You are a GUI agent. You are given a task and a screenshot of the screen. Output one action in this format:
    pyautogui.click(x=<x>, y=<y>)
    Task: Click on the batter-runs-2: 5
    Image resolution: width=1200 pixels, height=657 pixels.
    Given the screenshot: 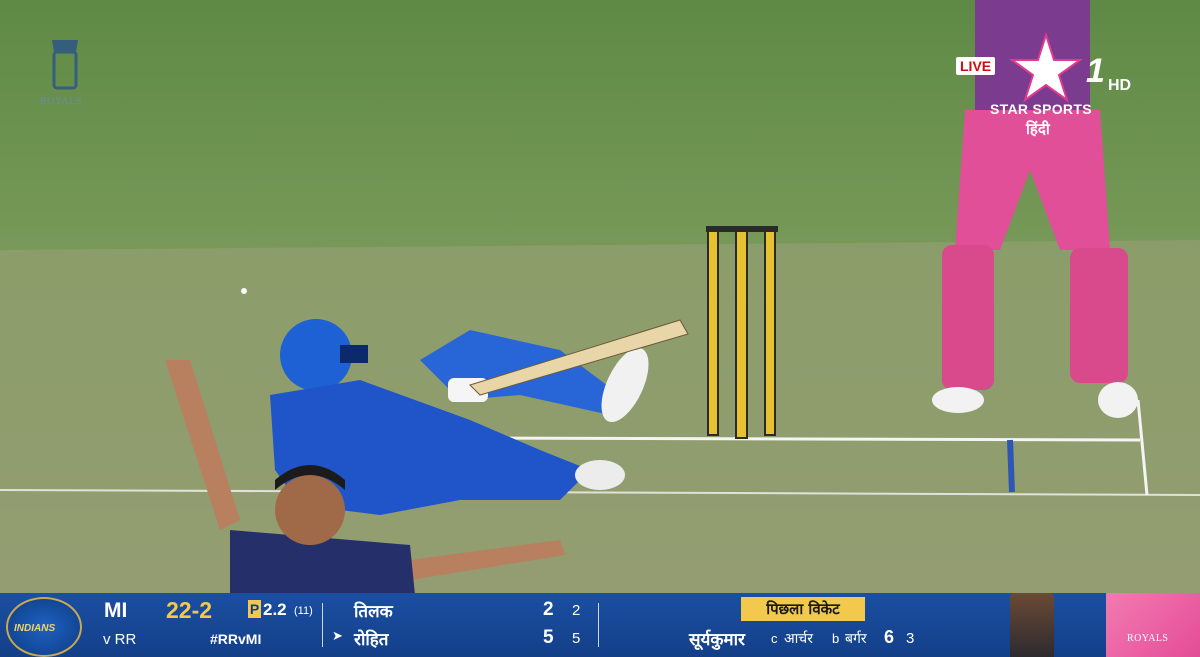 What is the action you would take?
    pyautogui.click(x=548, y=637)
    